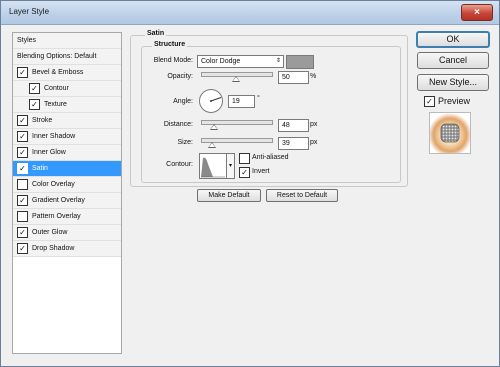  I want to click on sidebar-item-label: Inner Shadow, so click(54, 136).